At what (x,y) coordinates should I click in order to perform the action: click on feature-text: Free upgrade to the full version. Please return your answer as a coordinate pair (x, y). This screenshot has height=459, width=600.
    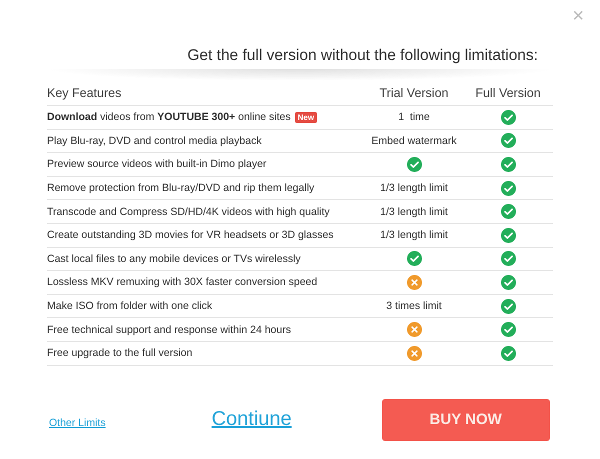
    Looking at the image, I should click on (119, 353).